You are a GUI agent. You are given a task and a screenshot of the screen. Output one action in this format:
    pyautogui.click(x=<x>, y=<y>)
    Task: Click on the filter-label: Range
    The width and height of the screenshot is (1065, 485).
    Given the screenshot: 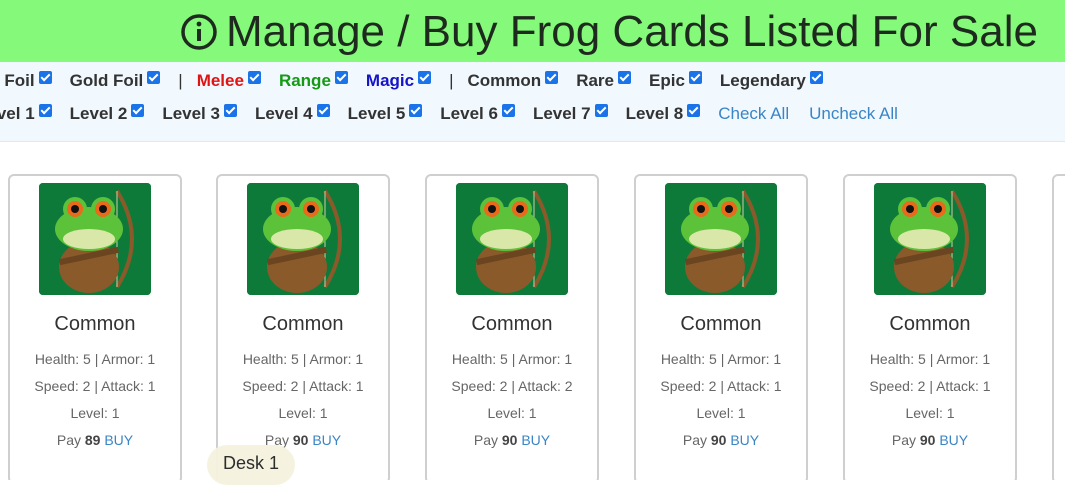 What is the action you would take?
    pyautogui.click(x=304, y=80)
    